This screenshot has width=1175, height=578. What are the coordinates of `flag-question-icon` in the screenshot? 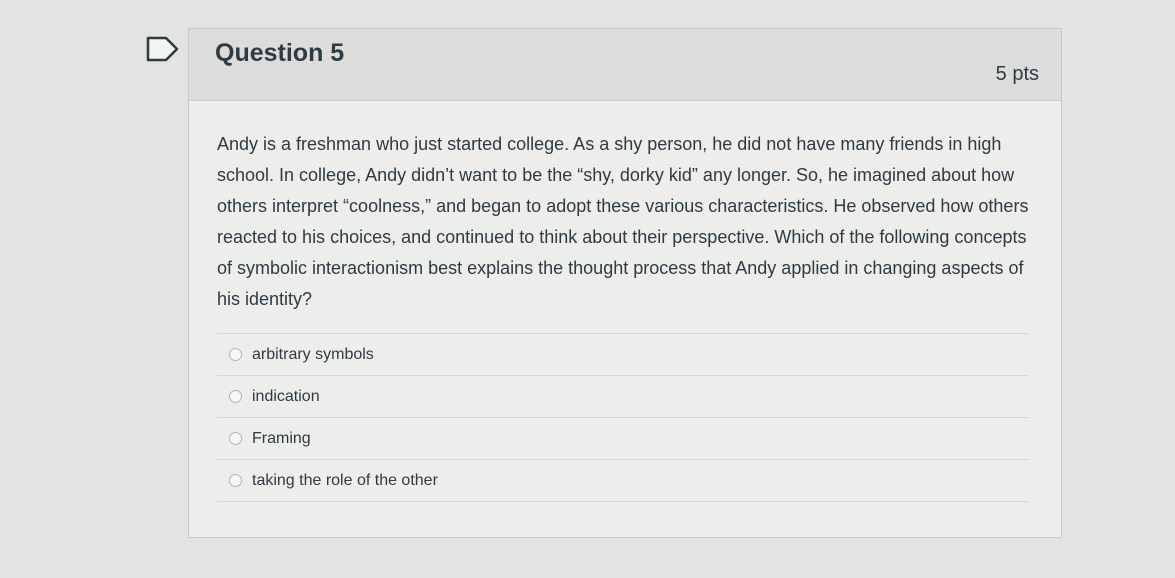 It's located at (163, 49).